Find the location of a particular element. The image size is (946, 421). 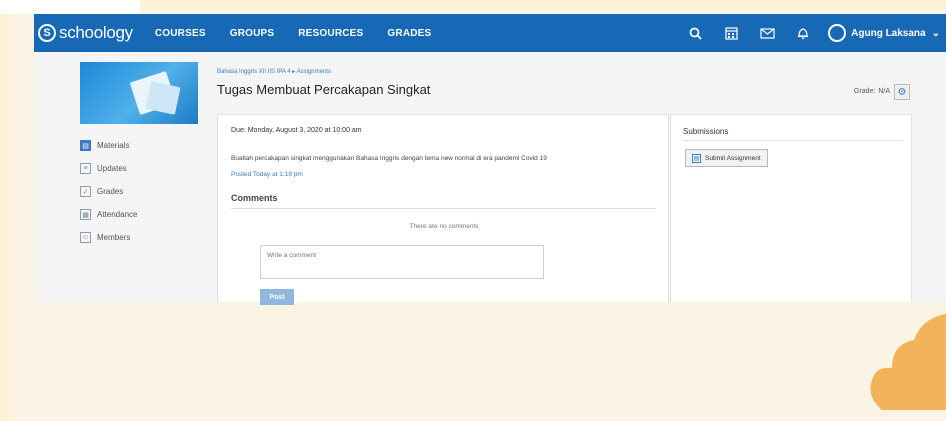

sidebar-item-attendance: ▦ Attendance is located at coordinates (139, 214).